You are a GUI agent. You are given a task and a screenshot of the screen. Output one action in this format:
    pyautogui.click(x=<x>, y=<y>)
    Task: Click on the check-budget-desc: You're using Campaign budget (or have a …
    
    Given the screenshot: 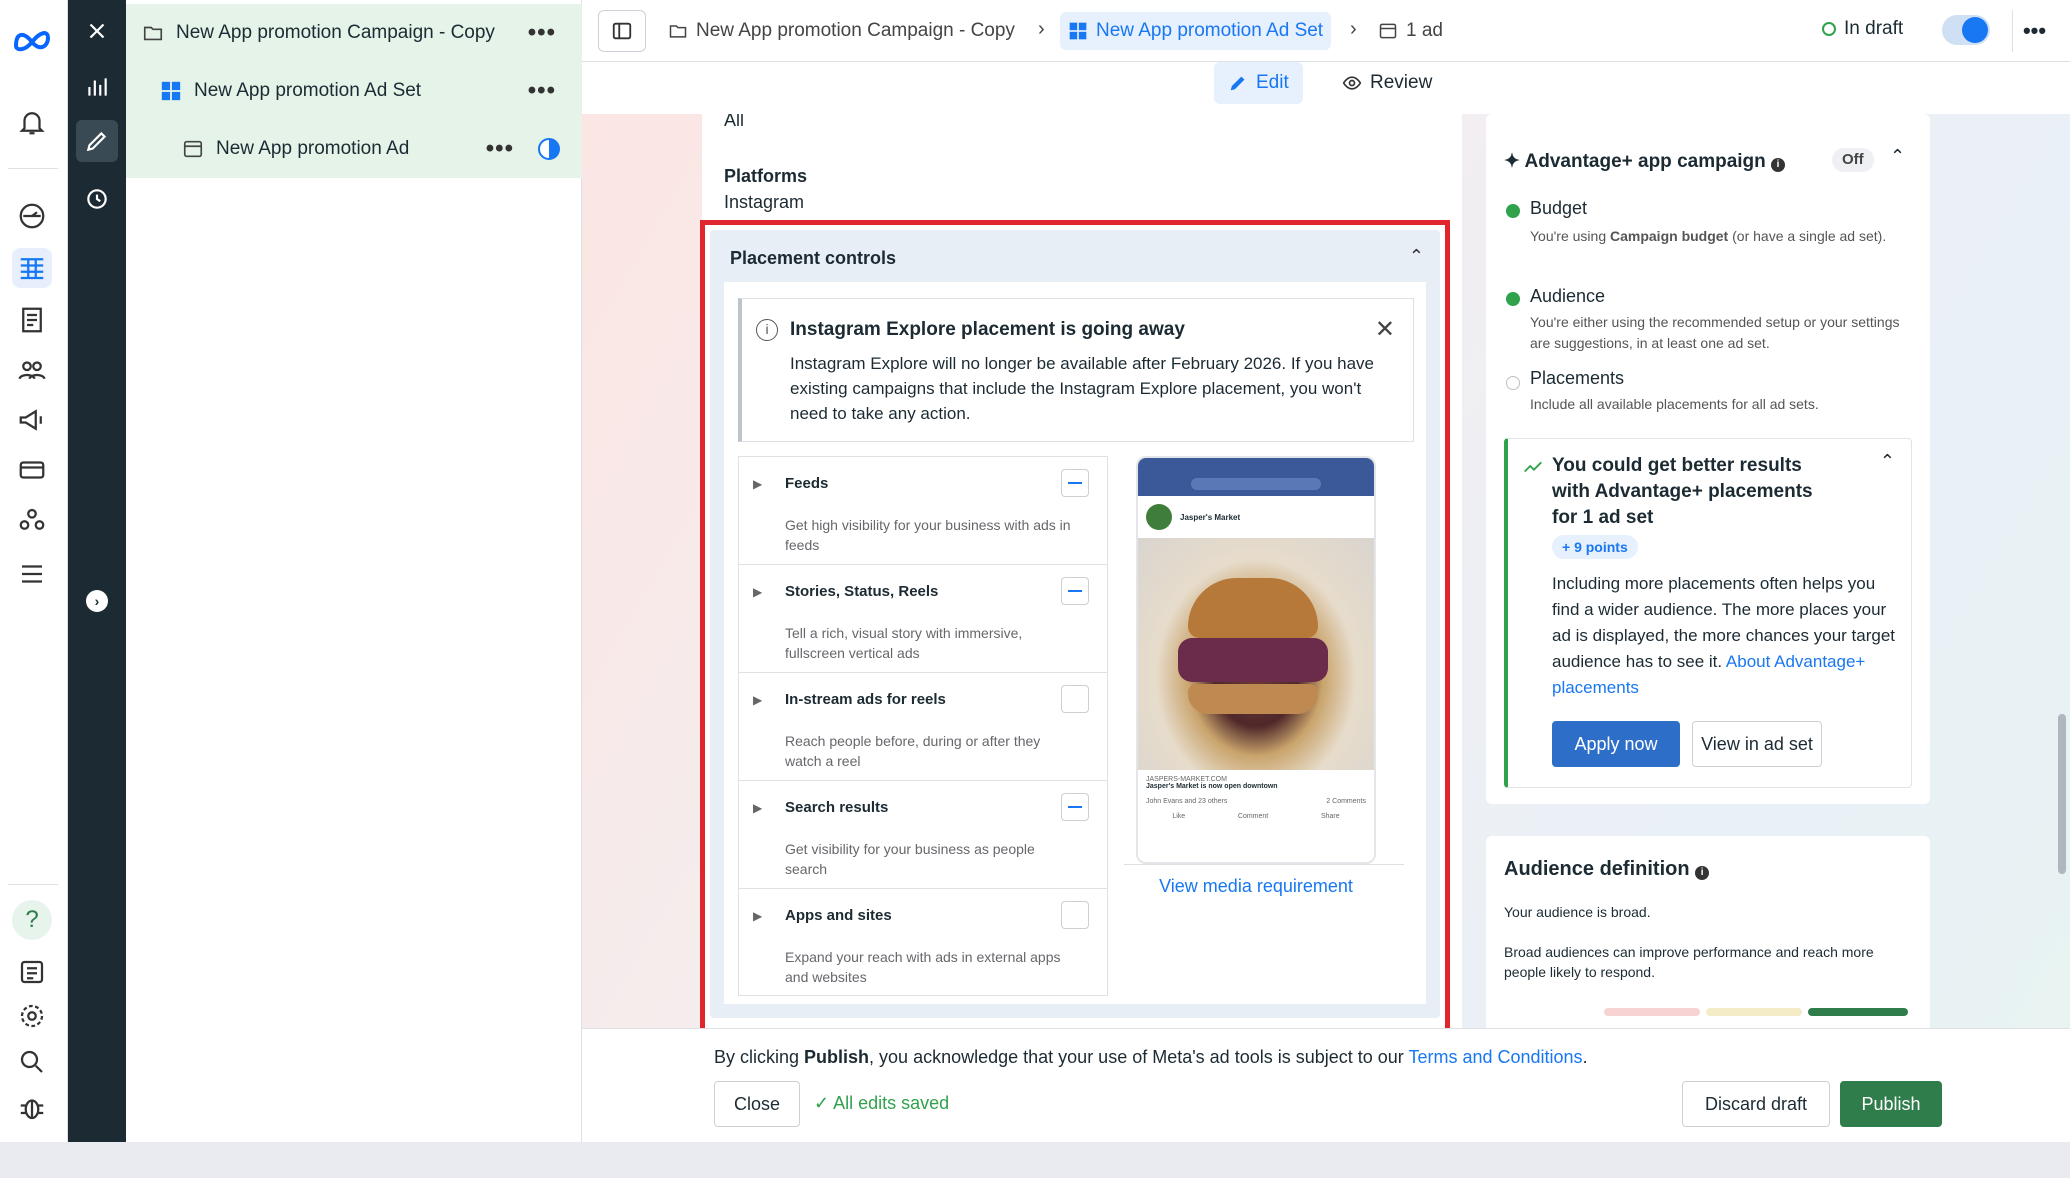 What is the action you would take?
    pyautogui.click(x=1708, y=236)
    